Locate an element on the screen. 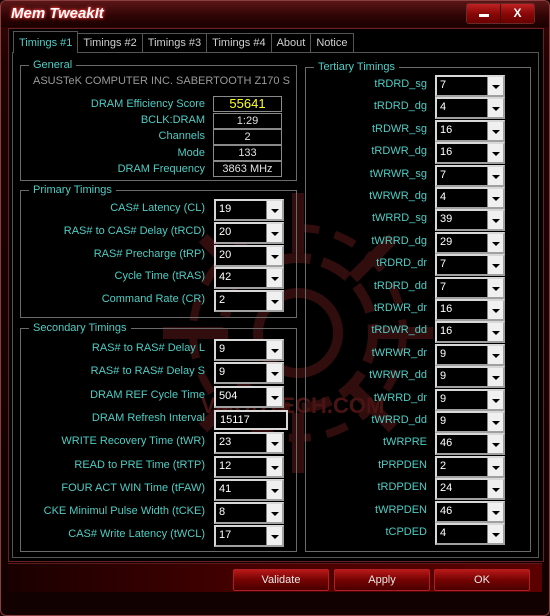  trdwr-dg-dropdown: 16 is located at coordinates (470, 153).